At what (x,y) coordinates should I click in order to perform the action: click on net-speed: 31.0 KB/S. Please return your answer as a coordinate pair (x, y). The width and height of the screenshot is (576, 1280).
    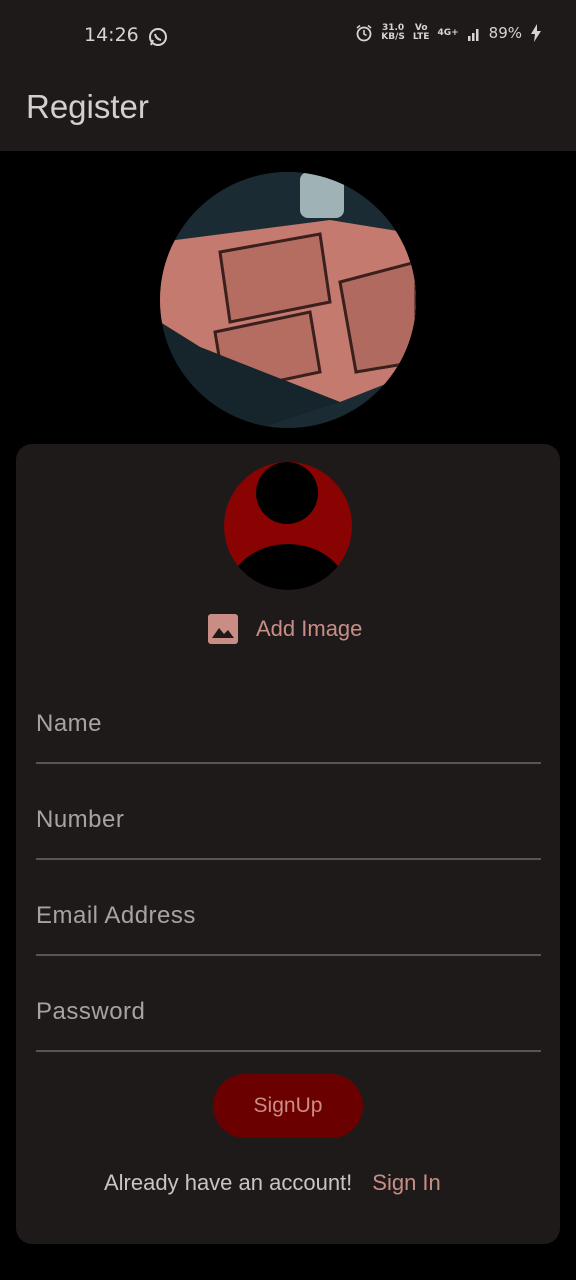
    Looking at the image, I should click on (393, 33).